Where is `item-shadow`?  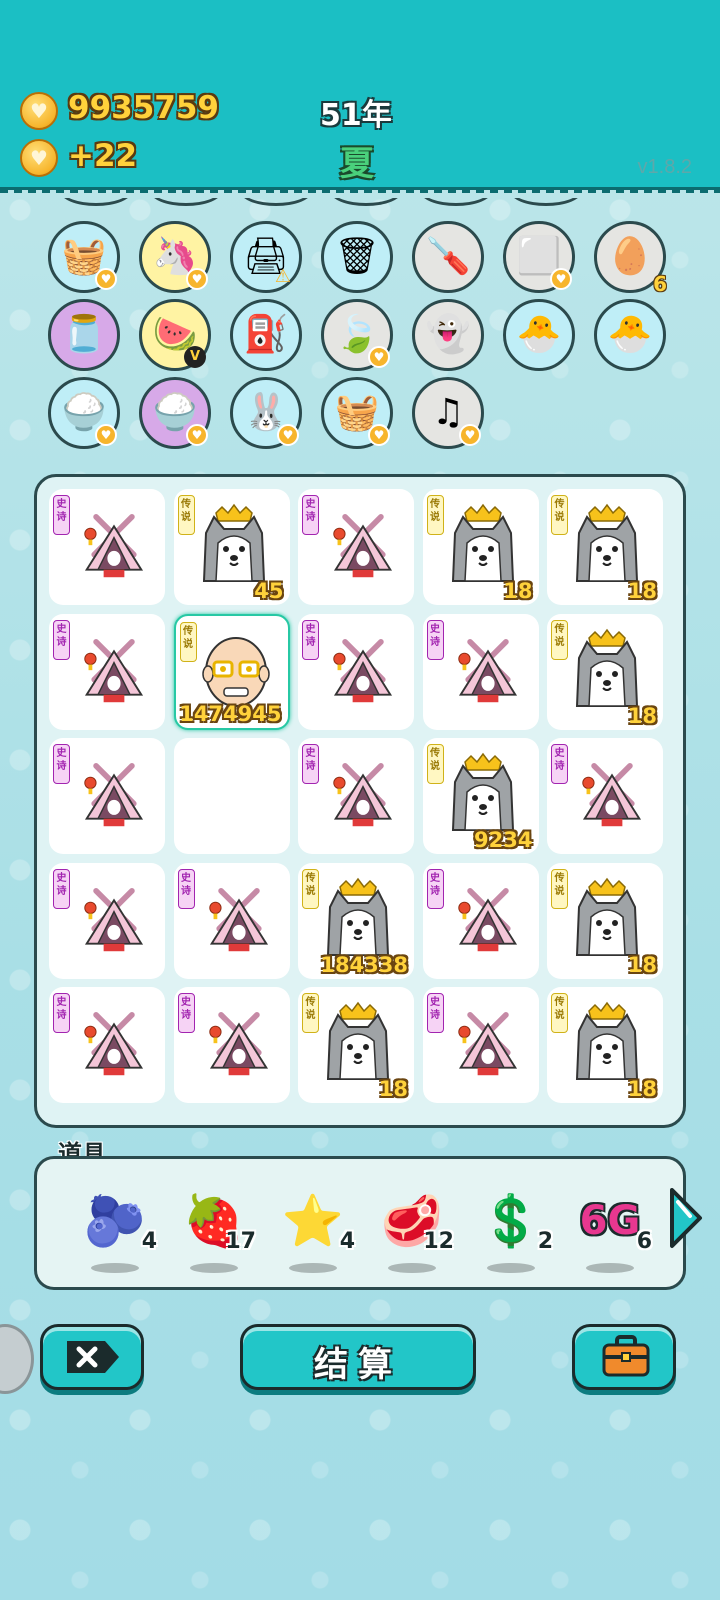 item-shadow is located at coordinates (412, 1268).